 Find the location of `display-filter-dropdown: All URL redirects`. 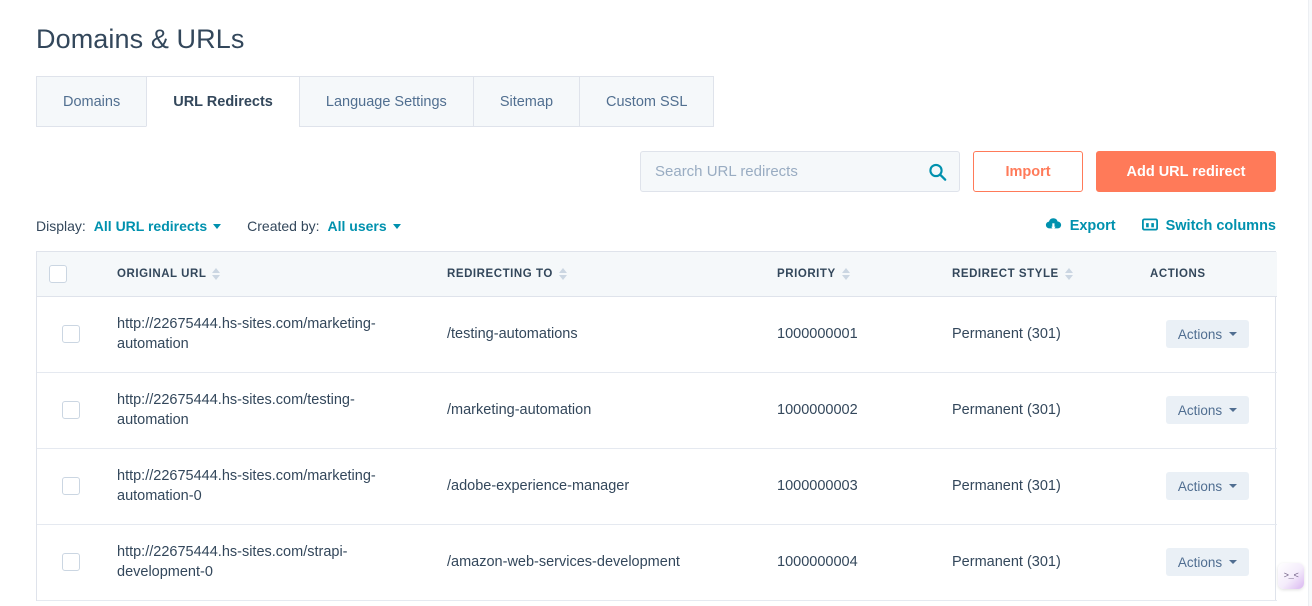

display-filter-dropdown: All URL redirects is located at coordinates (157, 226).